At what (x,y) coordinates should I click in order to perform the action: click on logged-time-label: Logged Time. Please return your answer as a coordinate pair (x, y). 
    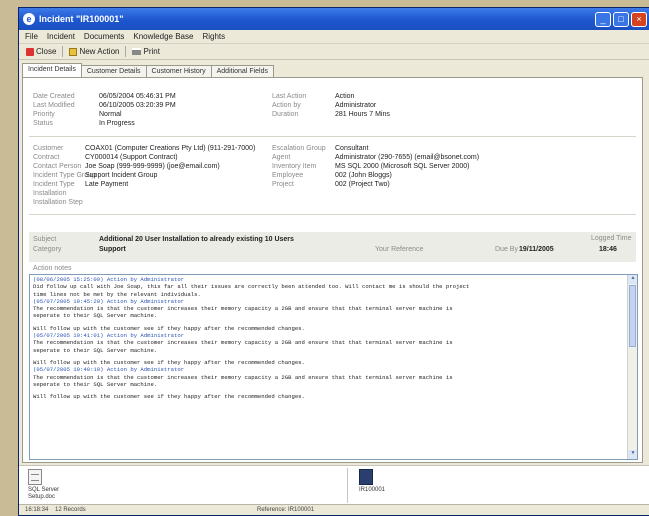
    Looking at the image, I should click on (611, 238).